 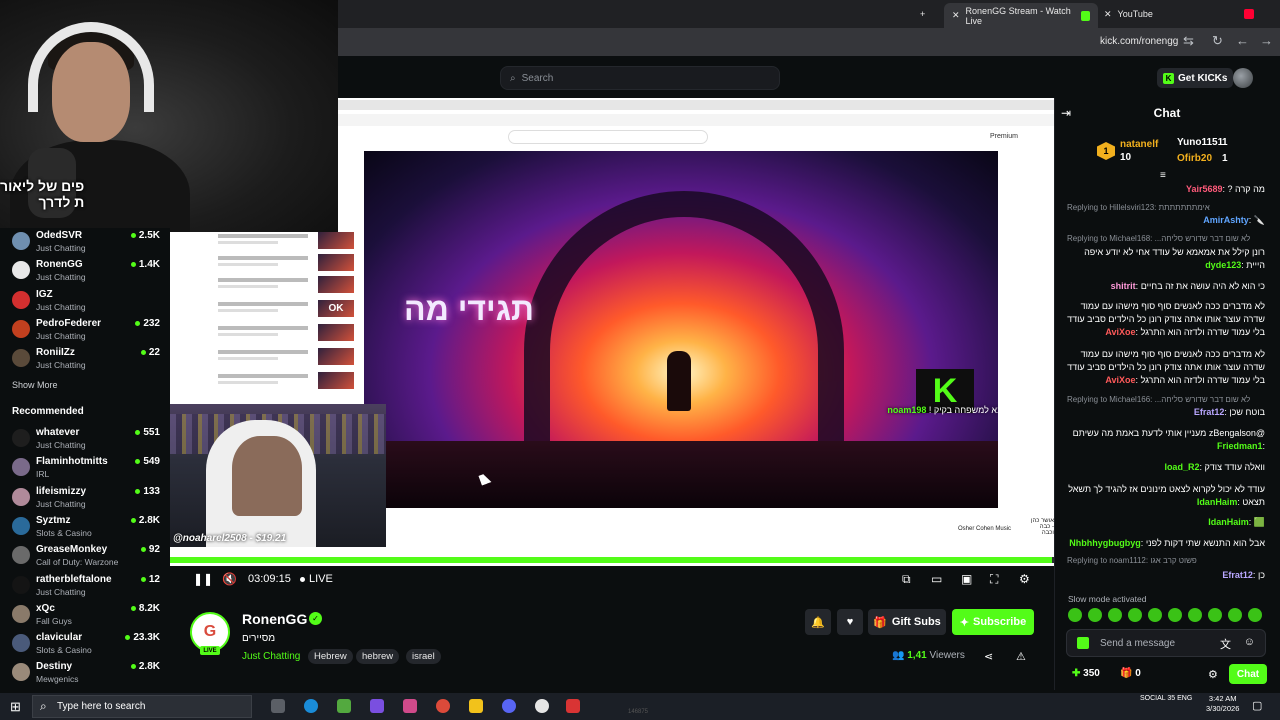 I want to click on chat-username: shitrit, so click(x=1123, y=286).